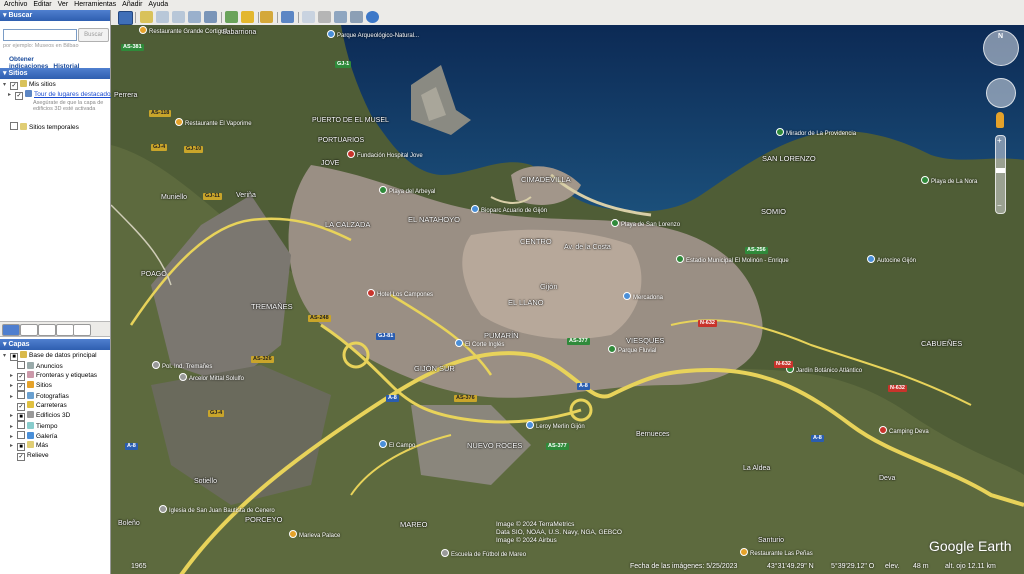  I want to click on menu-archivo: Archivo, so click(15, 5).